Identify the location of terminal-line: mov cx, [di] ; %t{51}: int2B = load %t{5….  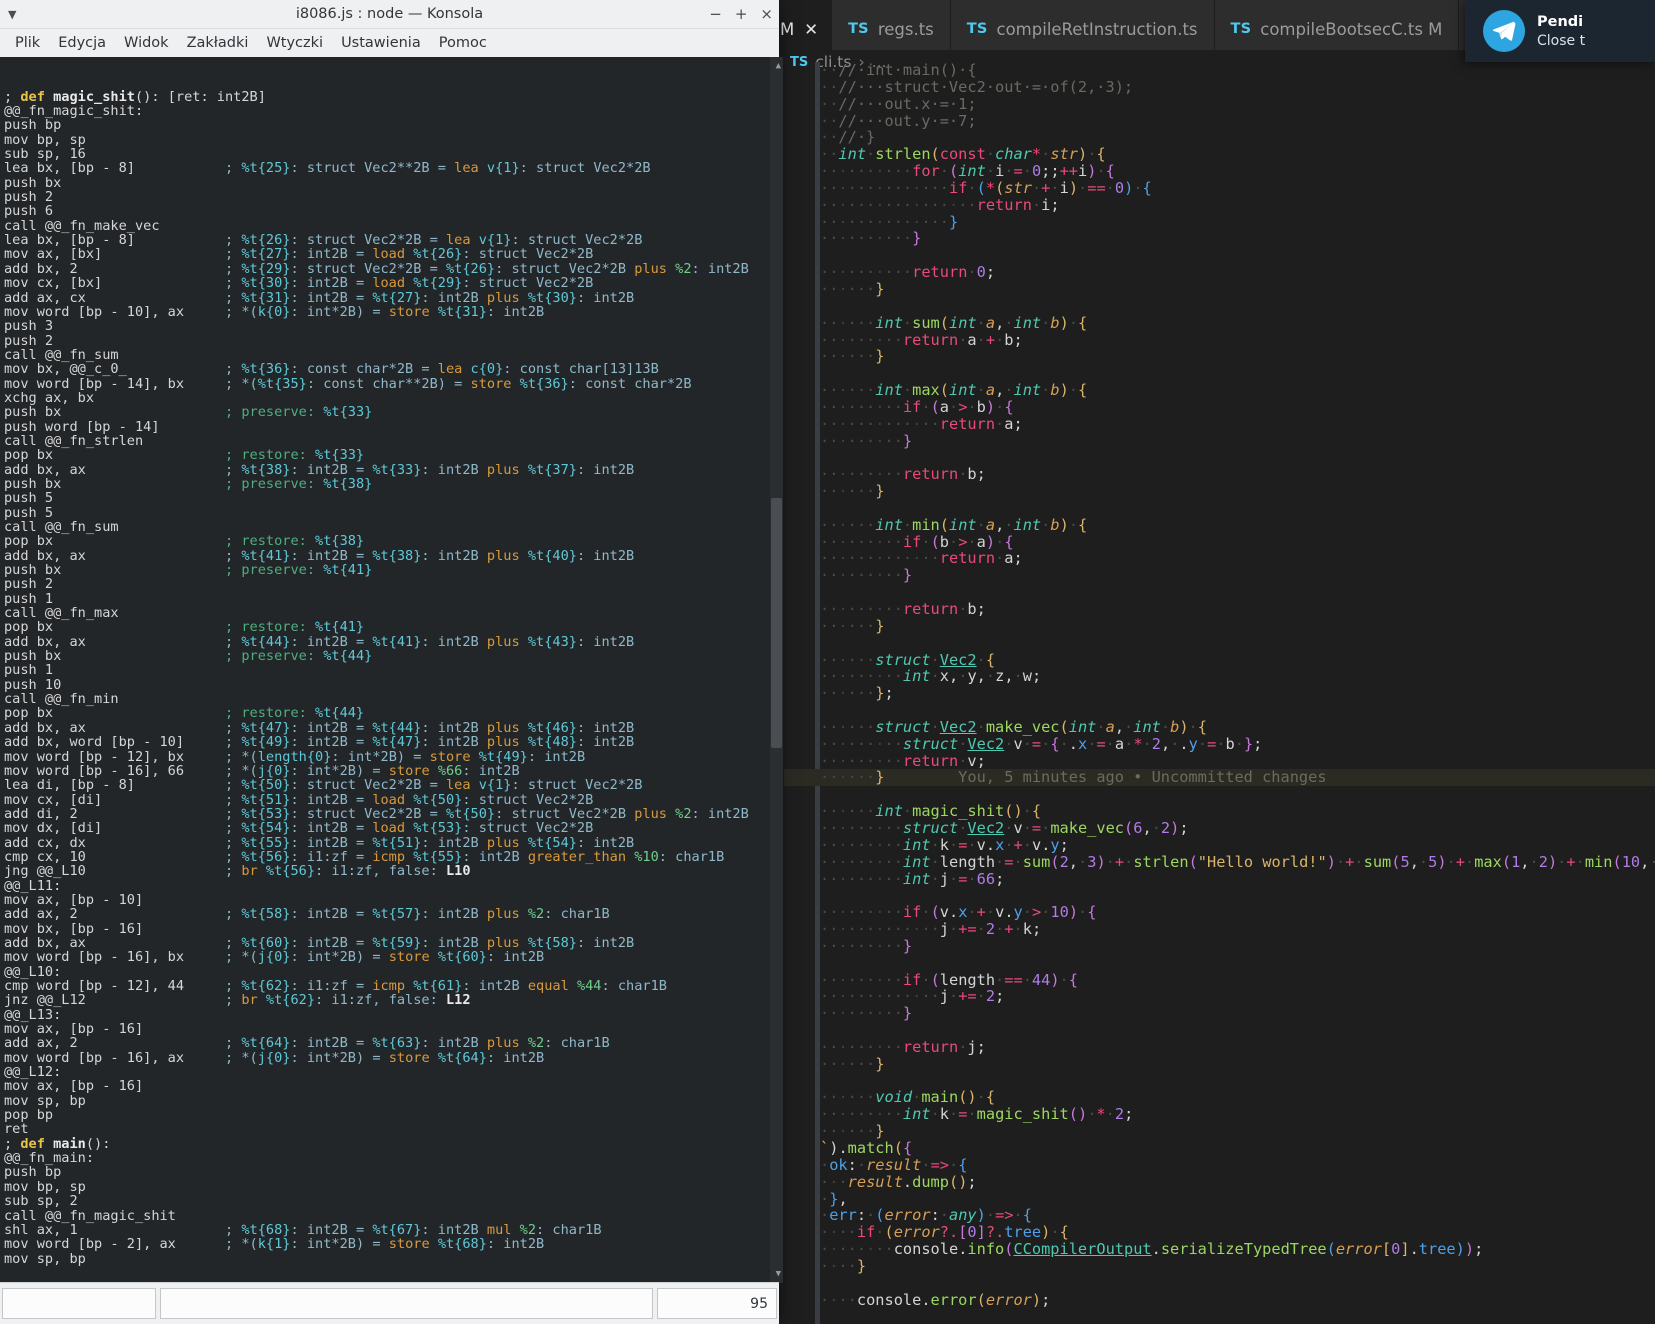
(393, 799).